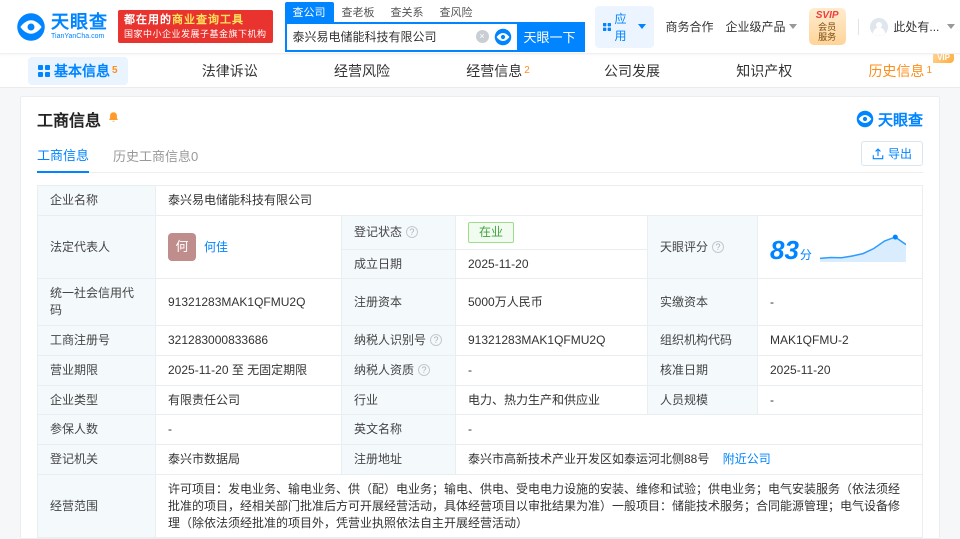 This screenshot has width=960, height=539. What do you see at coordinates (896, 70) in the screenshot?
I see `tab-label: 历史信息` at bounding box center [896, 70].